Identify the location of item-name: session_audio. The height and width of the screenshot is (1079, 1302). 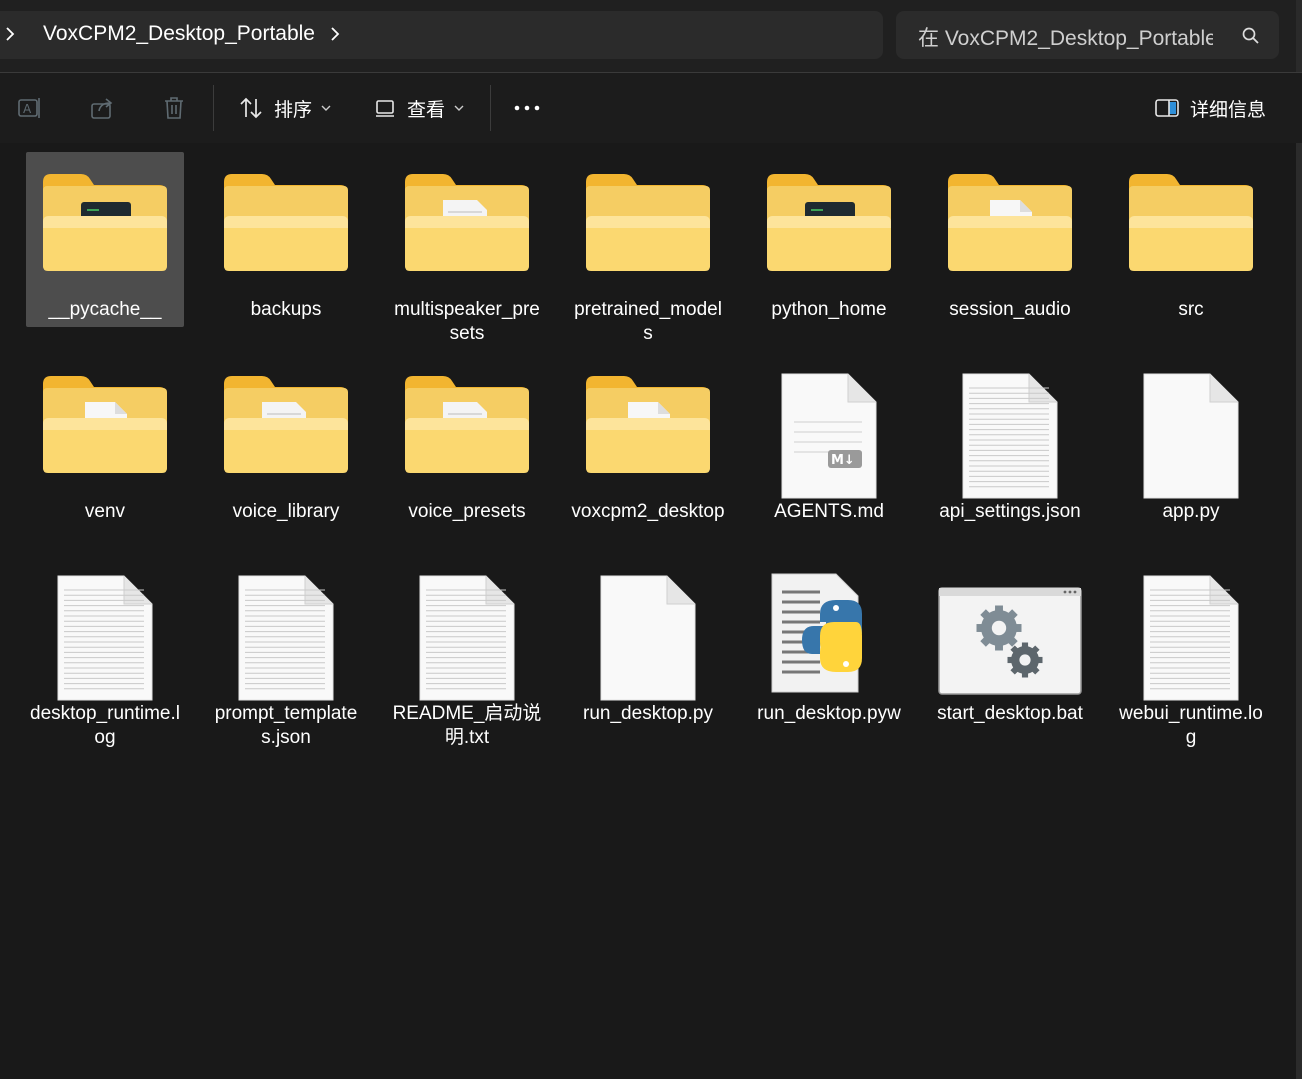
(1010, 309).